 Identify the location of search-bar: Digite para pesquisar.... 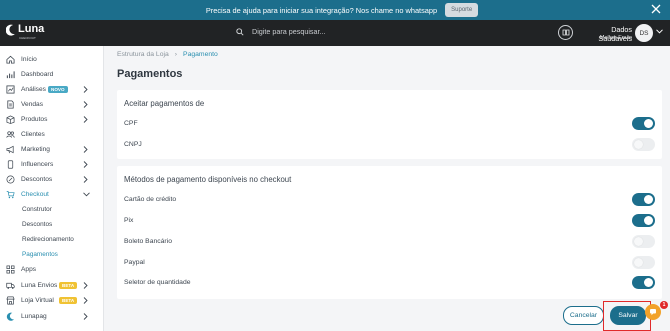
(281, 31).